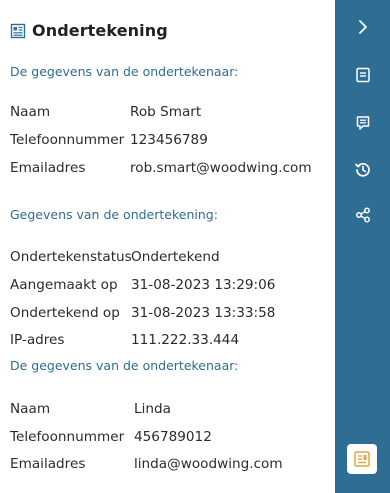 The height and width of the screenshot is (493, 390). What do you see at coordinates (65, 313) in the screenshot?
I see `field-label: Ondertekend op` at bounding box center [65, 313].